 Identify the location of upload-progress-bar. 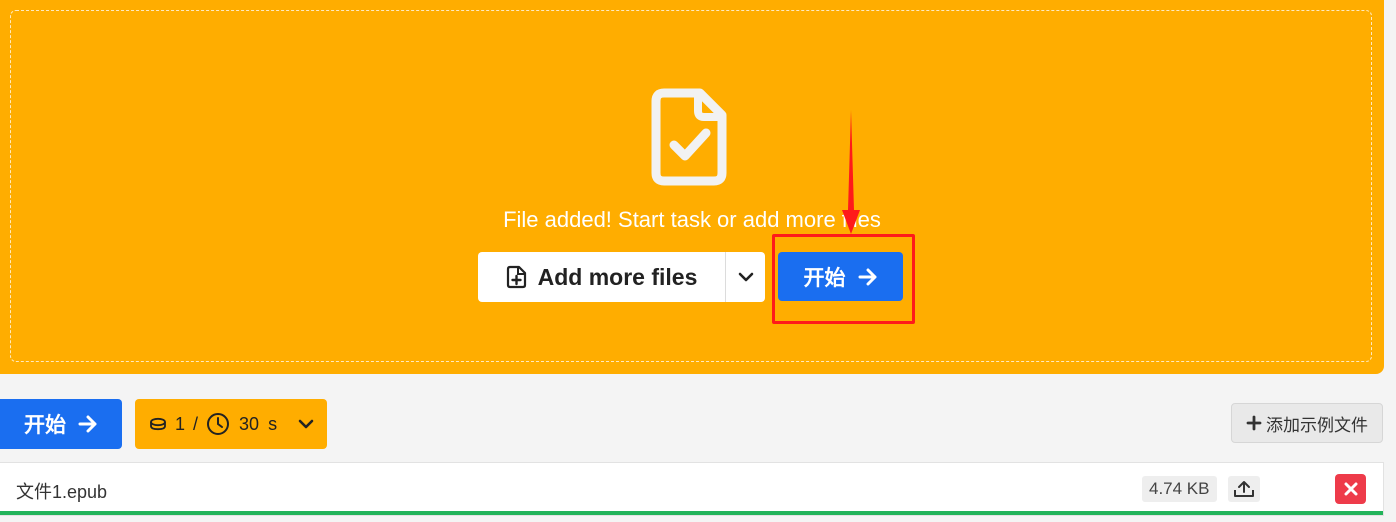
(691, 513).